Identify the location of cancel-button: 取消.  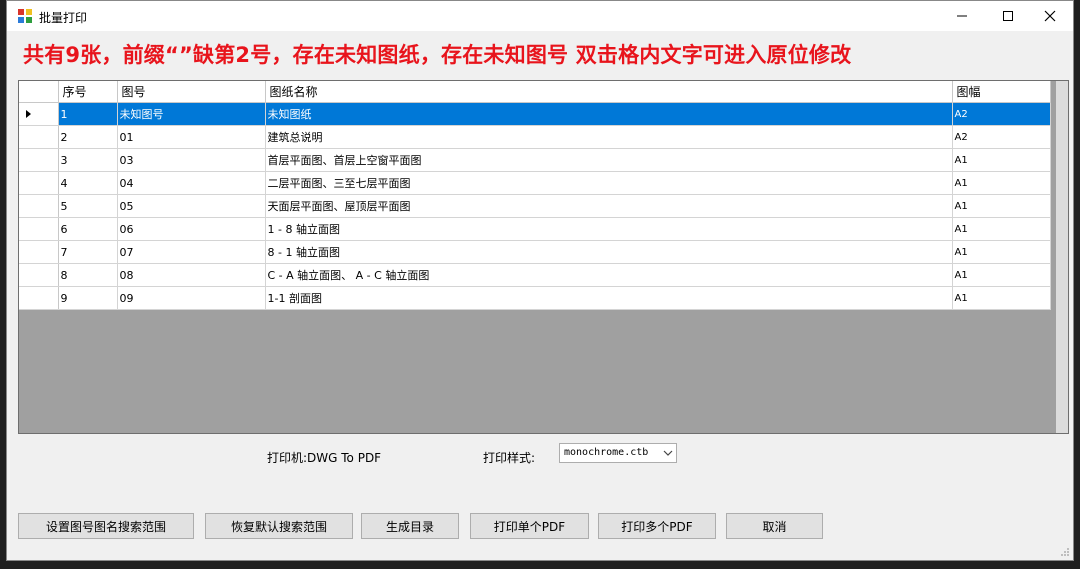
(774, 526).